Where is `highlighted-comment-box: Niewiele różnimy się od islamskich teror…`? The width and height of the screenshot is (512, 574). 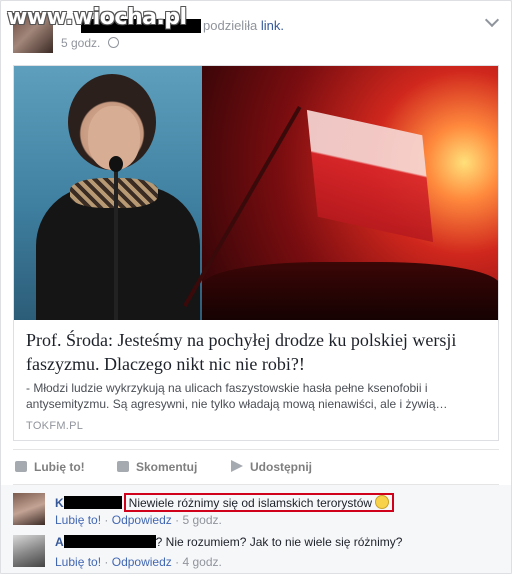 highlighted-comment-box: Niewiele różnimy się od islamskich teror… is located at coordinates (259, 502).